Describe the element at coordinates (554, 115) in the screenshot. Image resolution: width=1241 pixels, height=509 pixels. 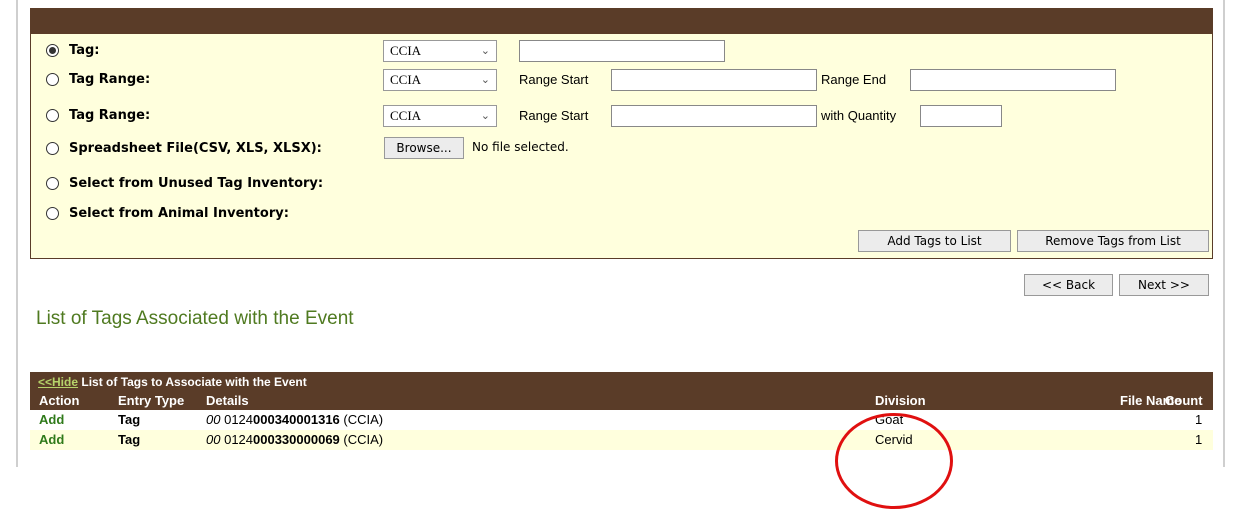
I see `quantity-range-start-label: Range Start` at that location.